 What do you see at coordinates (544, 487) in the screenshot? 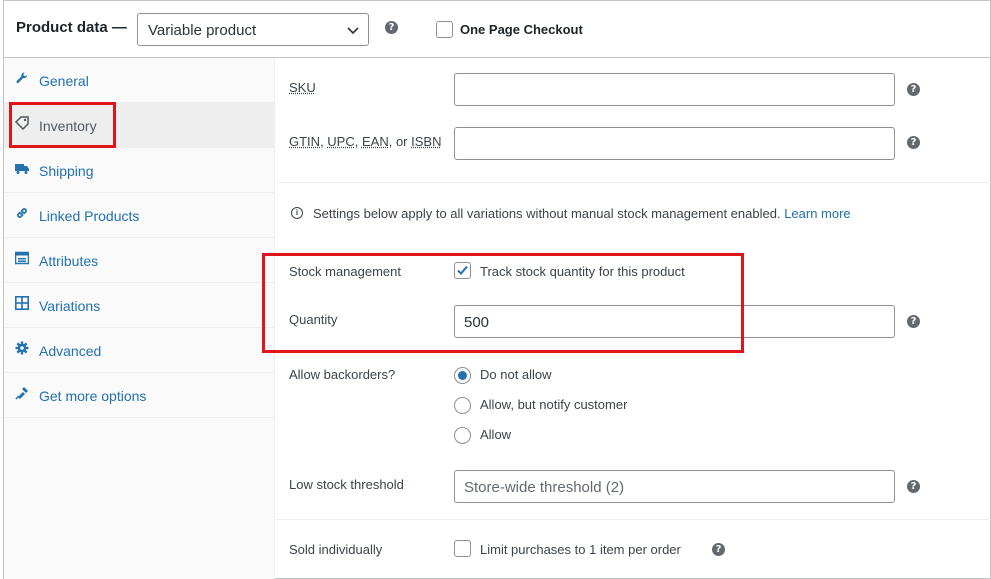
I see `low-stock-placeholder: Store-wide threshold (2)` at bounding box center [544, 487].